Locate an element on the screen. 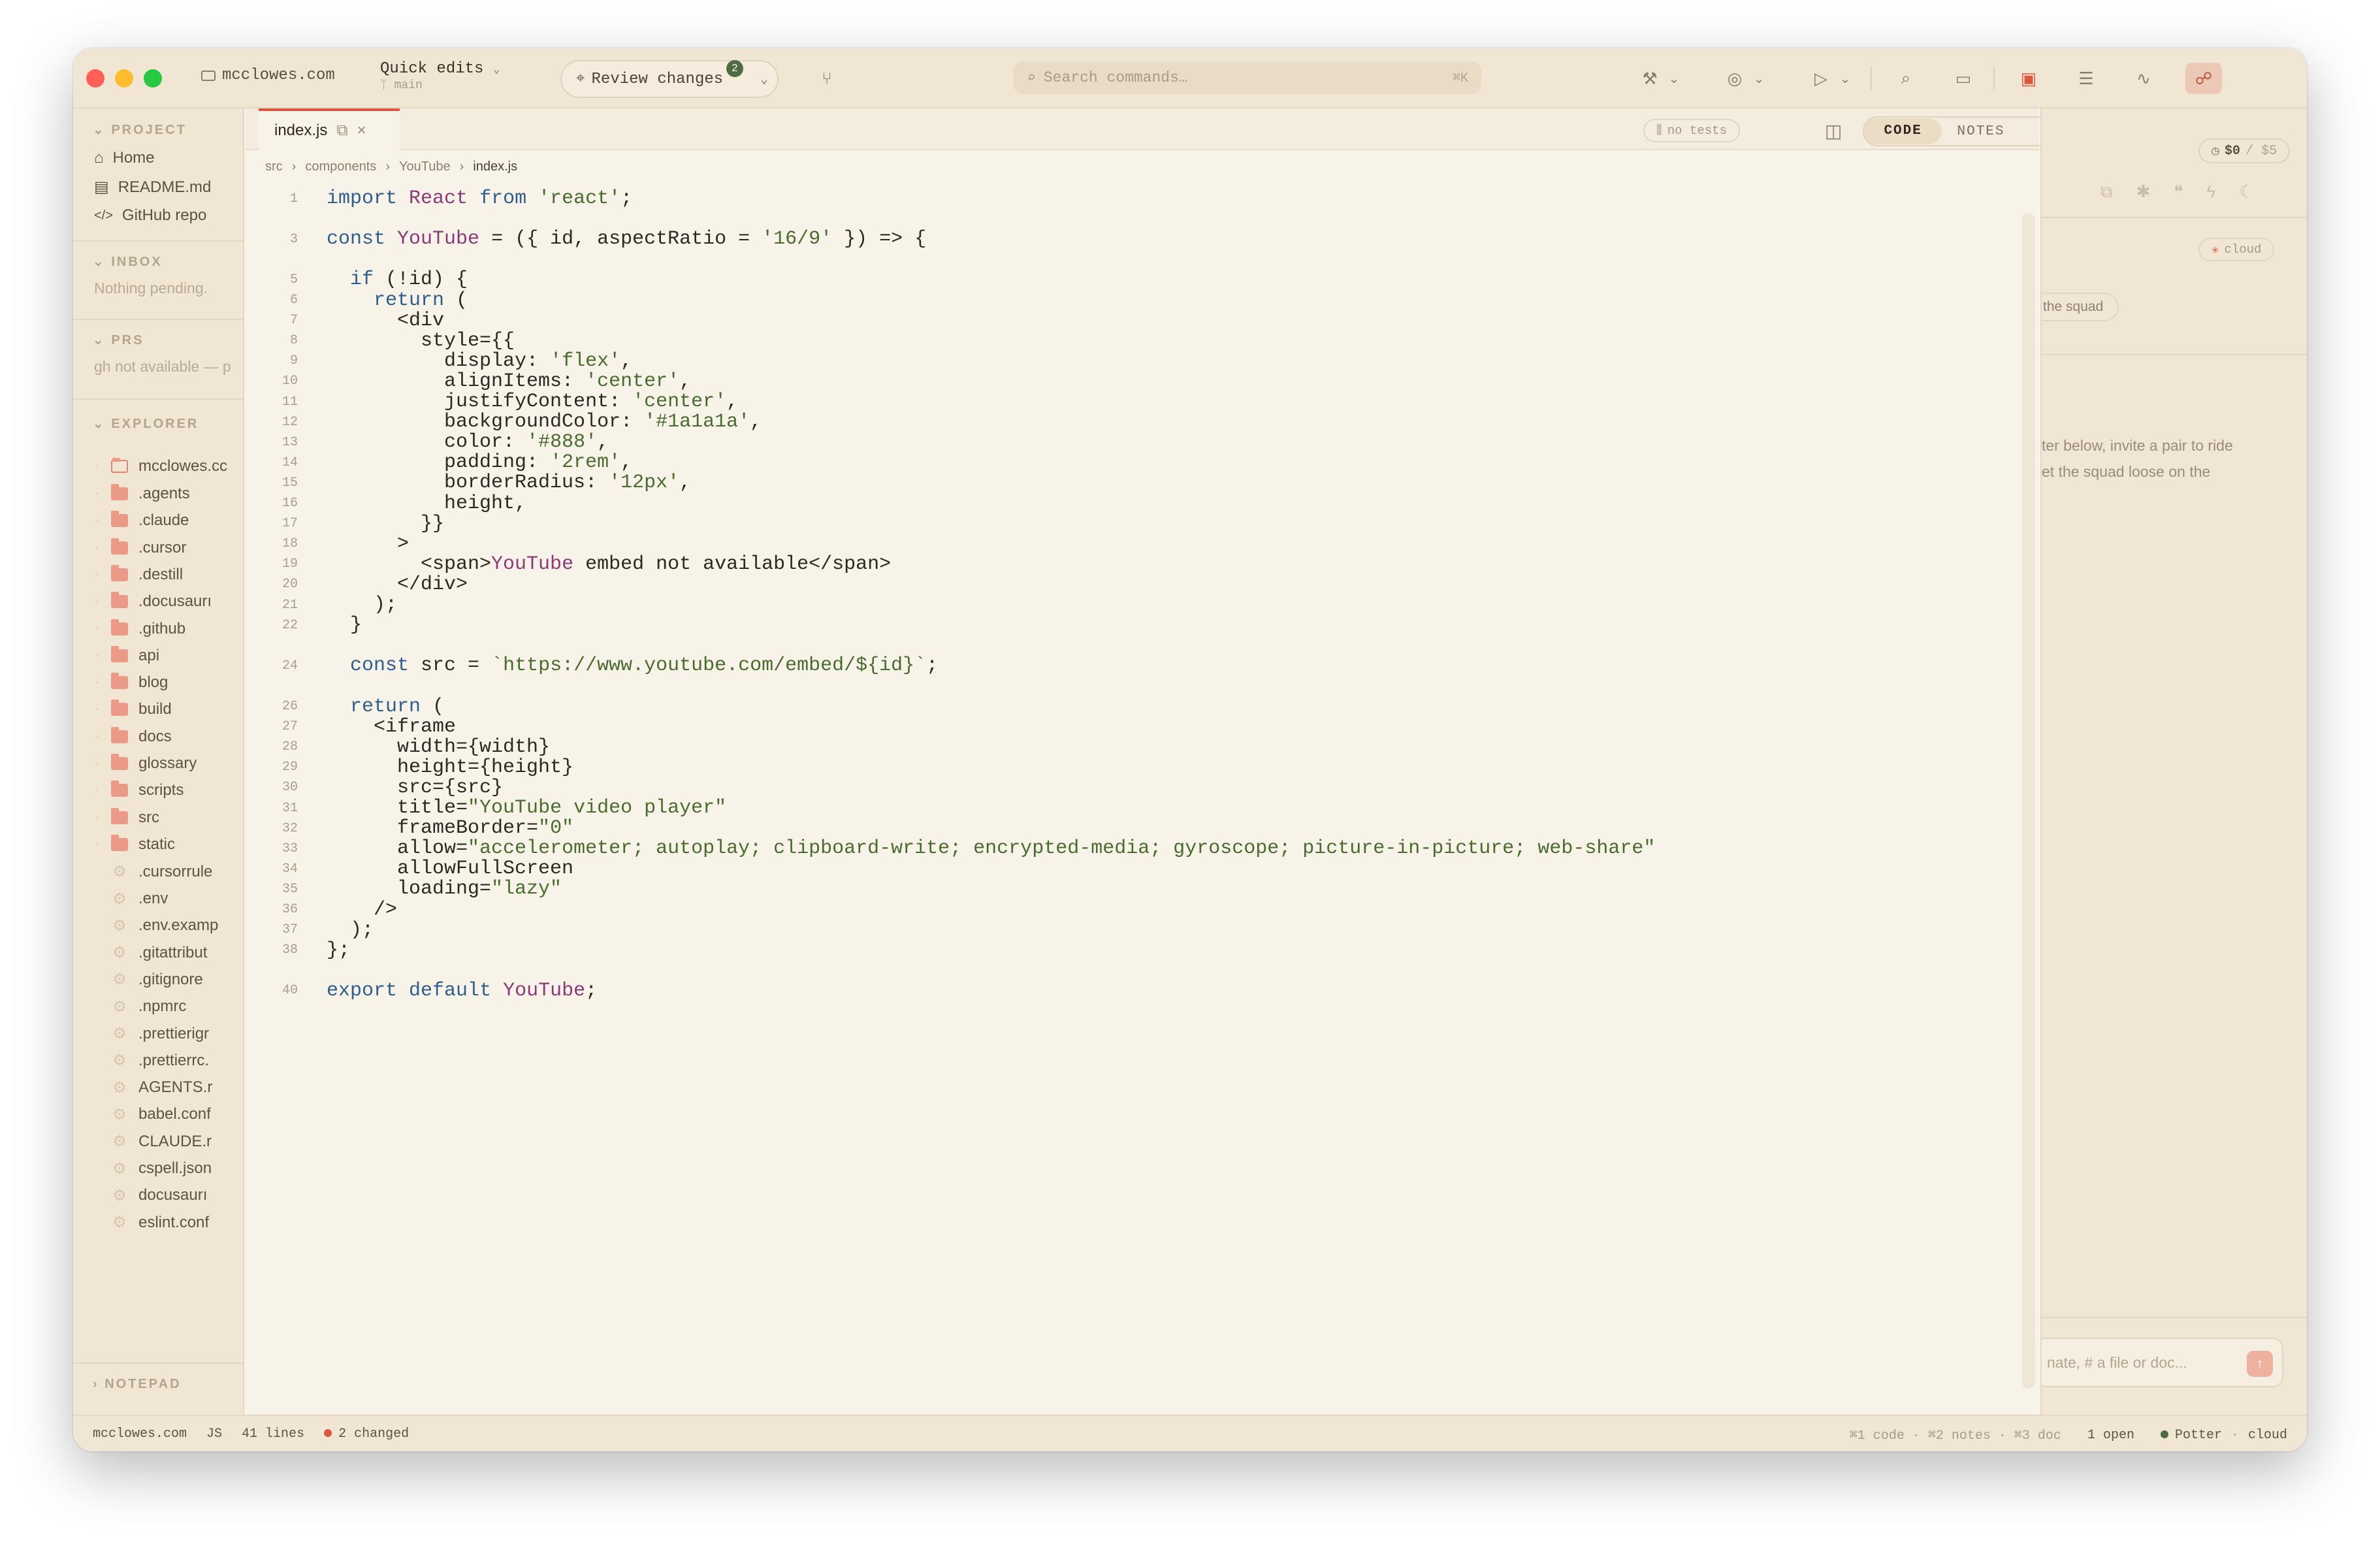 This screenshot has height=1548, width=2380. tree-file: ⚙ .prettierrc. is located at coordinates (152, 1060).